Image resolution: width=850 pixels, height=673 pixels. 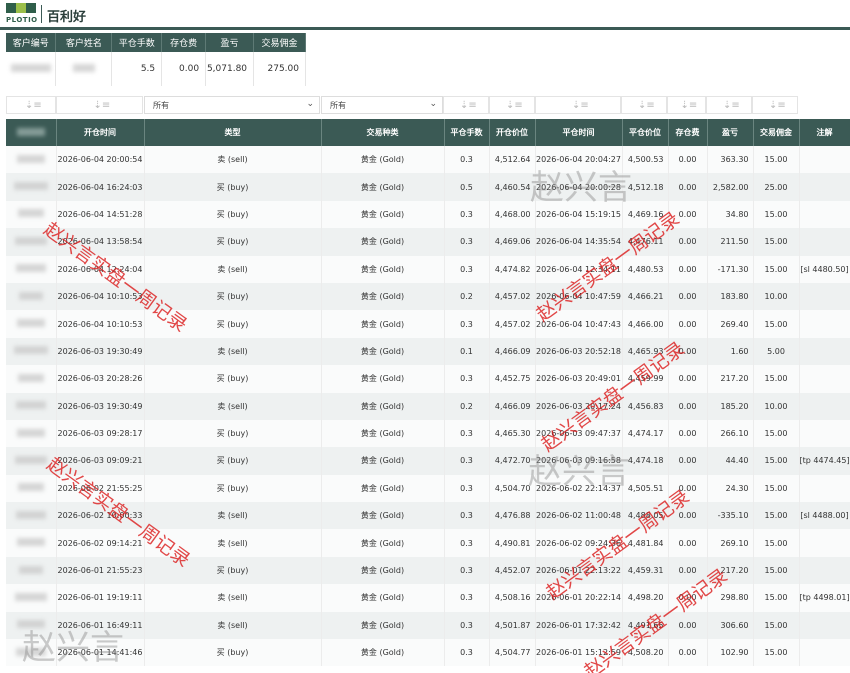 I want to click on header-commission: 交易佣金, so click(x=776, y=132).